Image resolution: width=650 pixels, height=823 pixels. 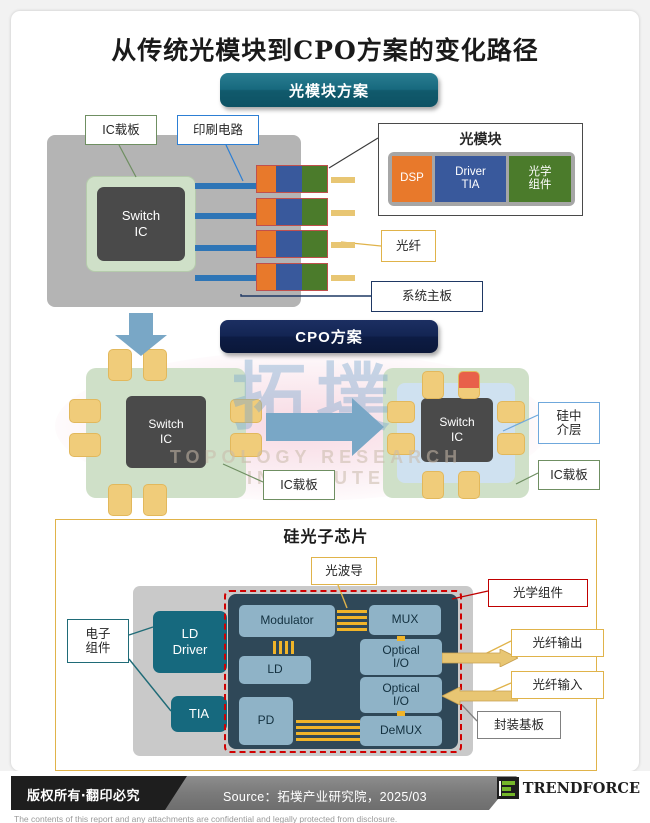 What do you see at coordinates (141, 334) in the screenshot?
I see `transition-arrow-down` at bounding box center [141, 334].